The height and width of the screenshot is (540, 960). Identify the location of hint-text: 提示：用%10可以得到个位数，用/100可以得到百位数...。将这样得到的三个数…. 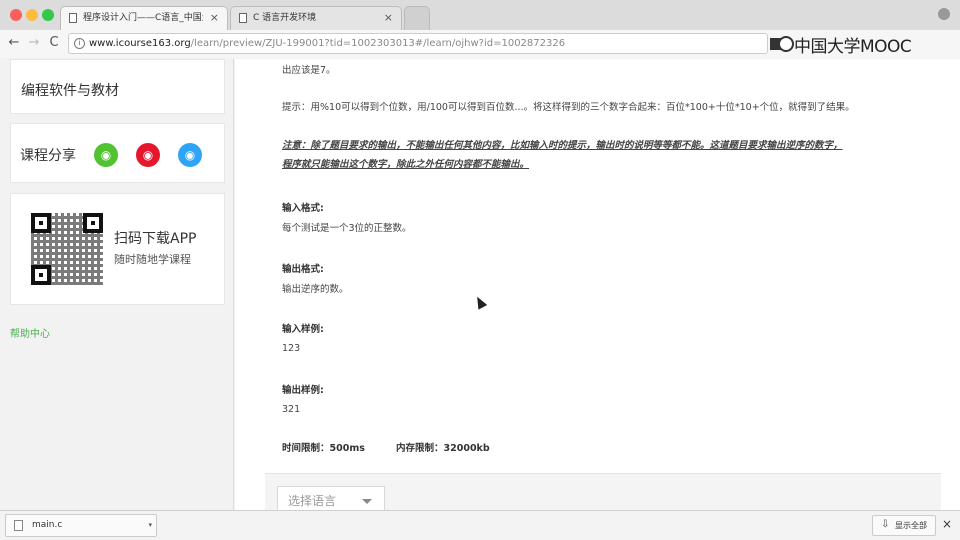
(568, 107).